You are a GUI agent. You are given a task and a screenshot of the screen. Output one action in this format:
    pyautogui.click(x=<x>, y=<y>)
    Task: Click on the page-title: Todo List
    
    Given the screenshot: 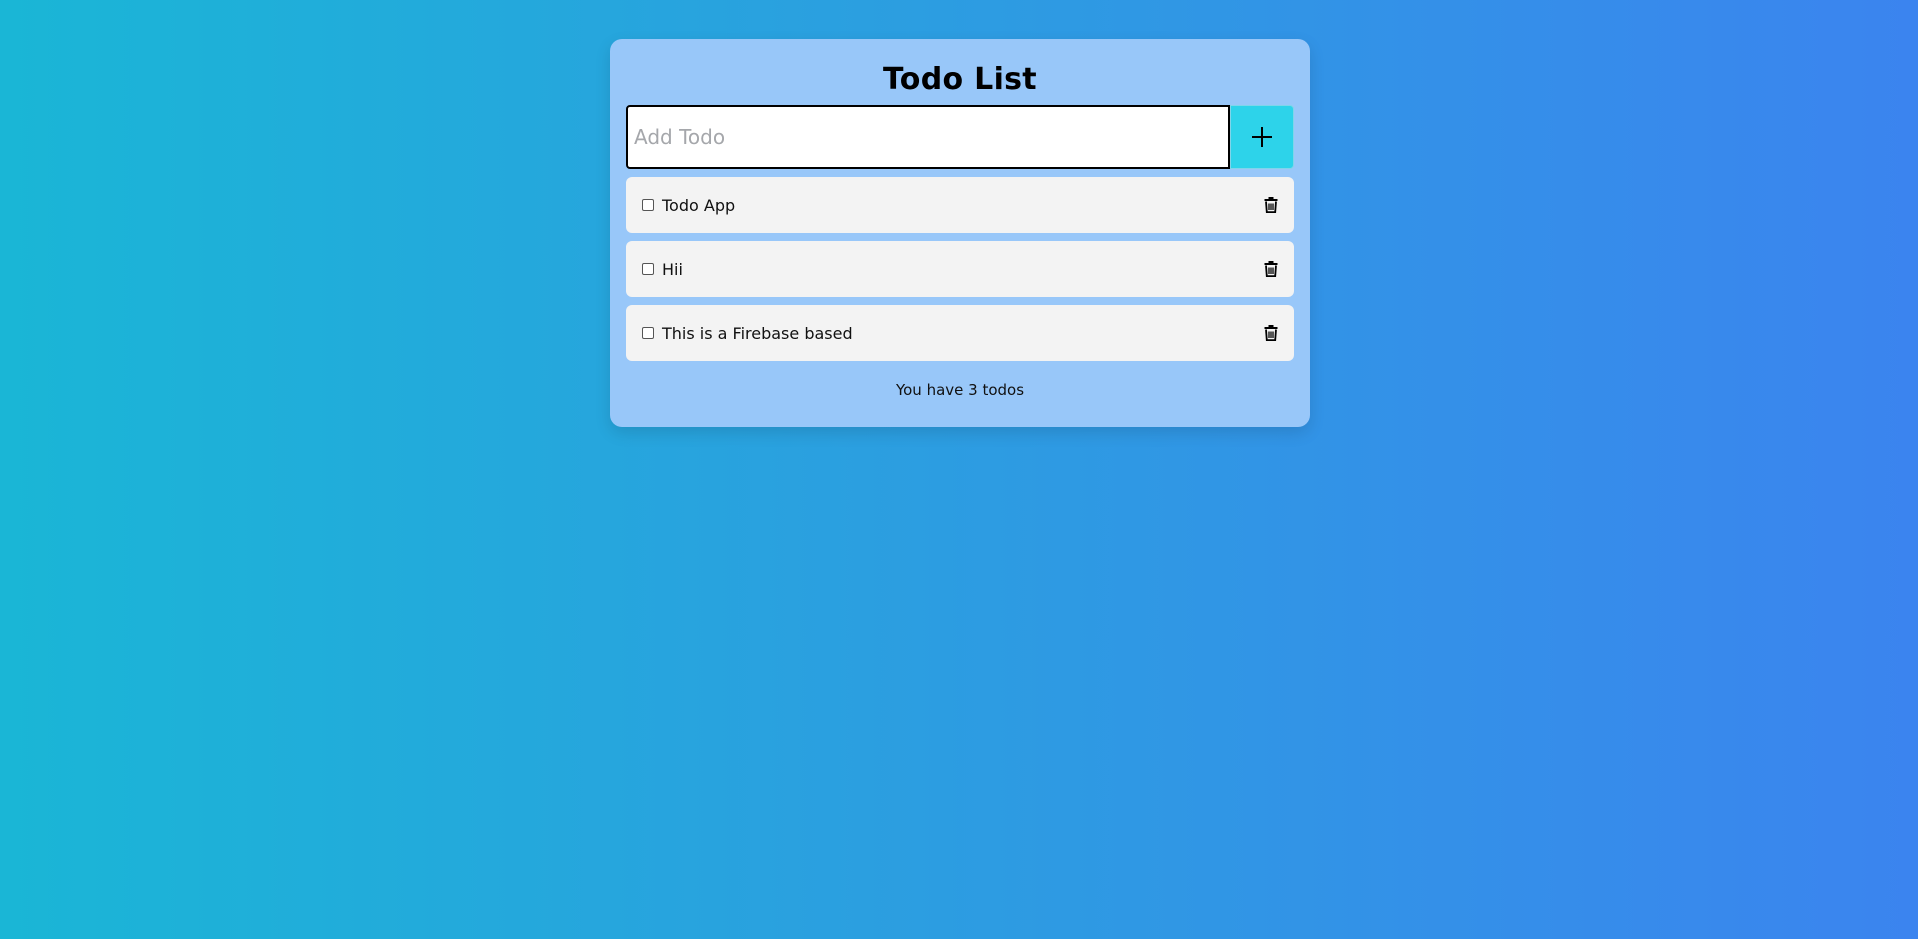 What is the action you would take?
    pyautogui.click(x=960, y=79)
    